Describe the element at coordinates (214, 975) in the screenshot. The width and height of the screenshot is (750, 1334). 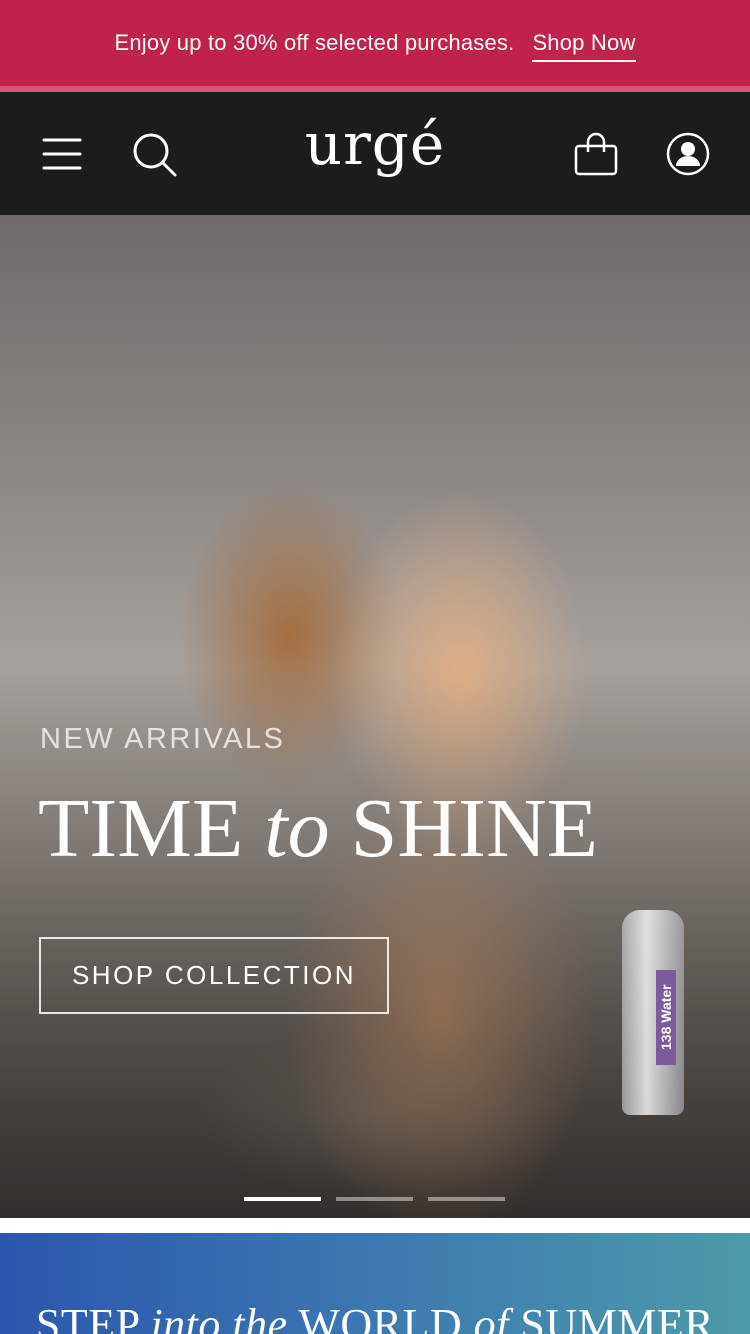
I see `shop-collection-button: SHOP COLLECTION` at that location.